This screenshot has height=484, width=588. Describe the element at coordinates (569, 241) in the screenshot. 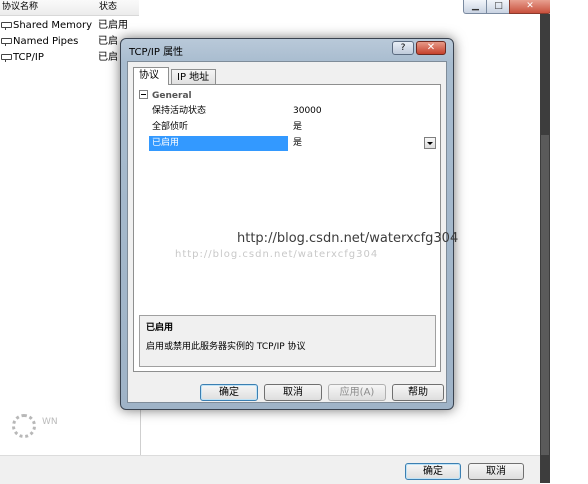

I see `desktop-edge` at that location.